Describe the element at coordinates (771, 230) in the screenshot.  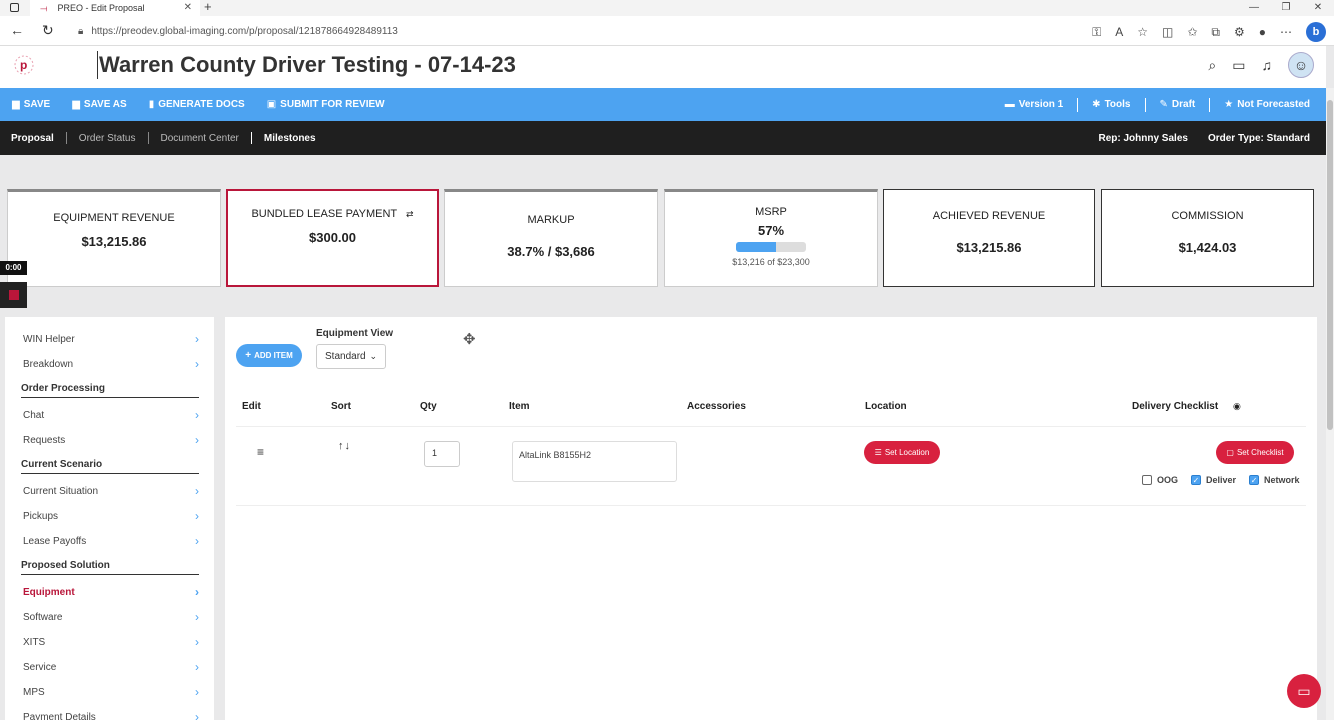
I see `card-value: 57%` at that location.